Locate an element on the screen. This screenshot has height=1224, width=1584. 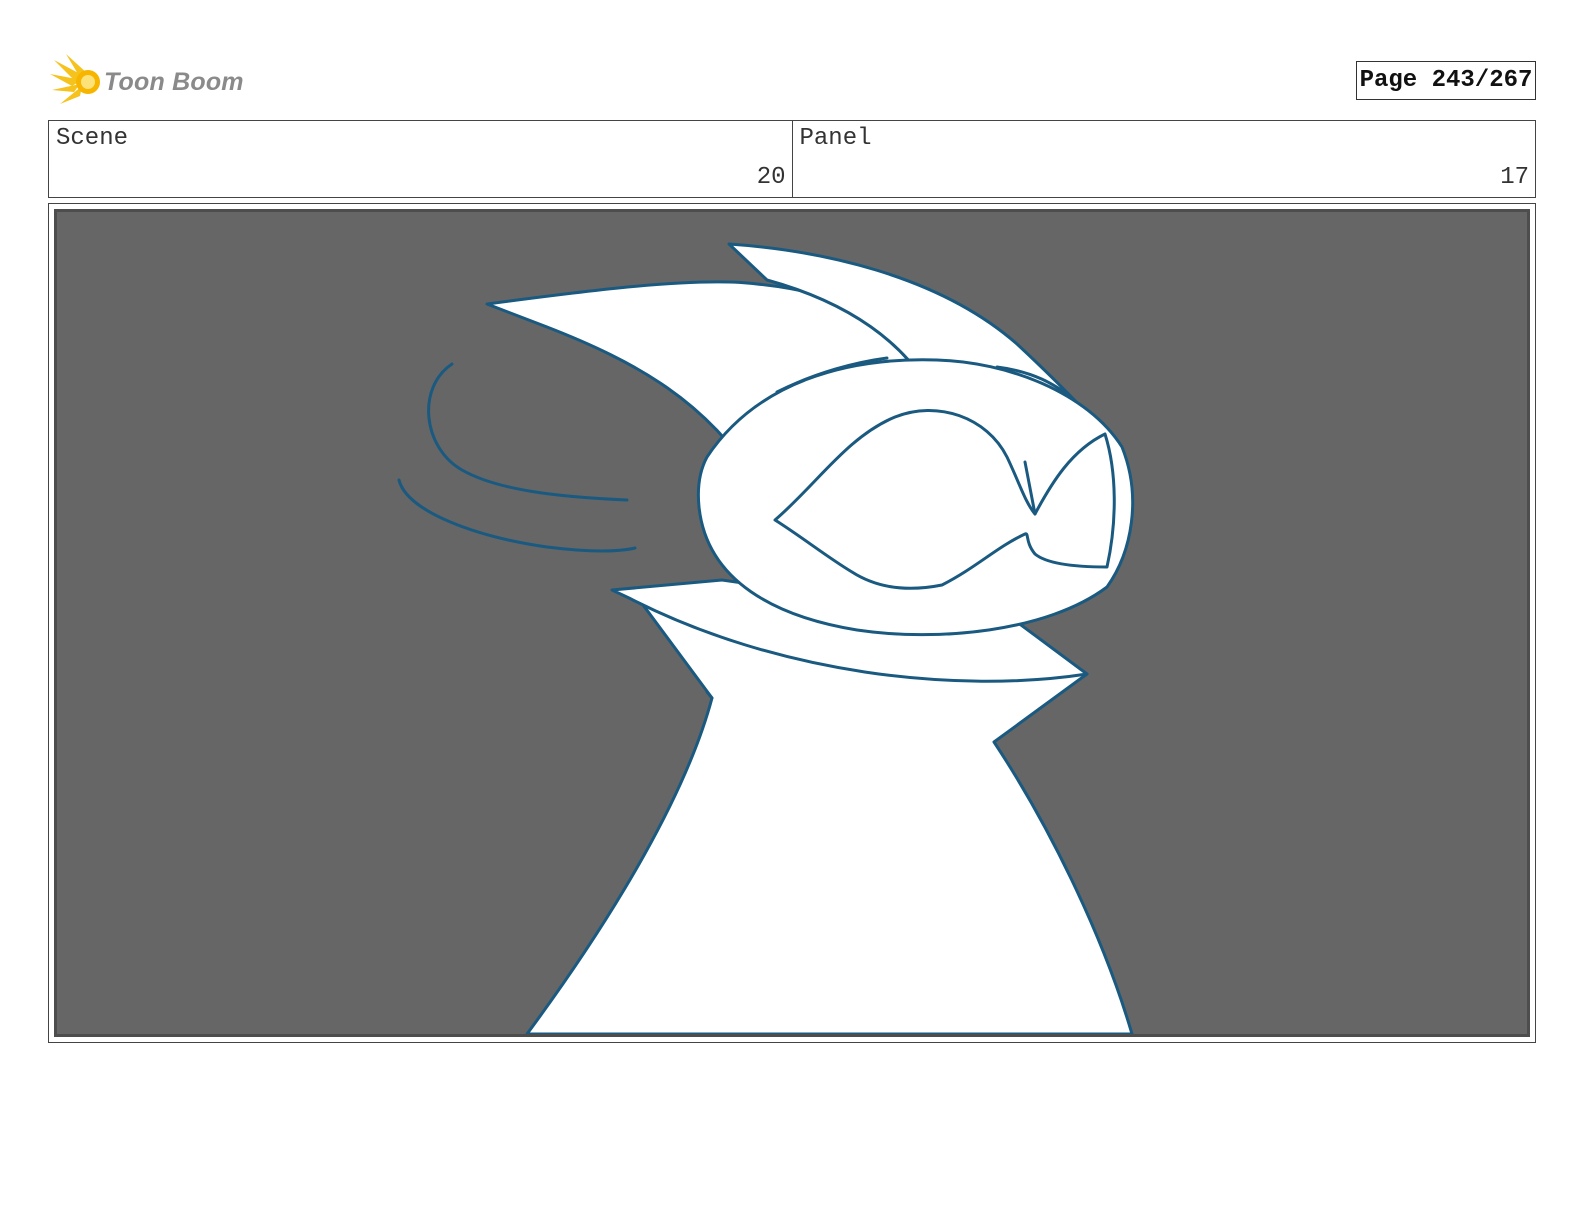
logo-text: Toon Boom is located at coordinates (174, 82).